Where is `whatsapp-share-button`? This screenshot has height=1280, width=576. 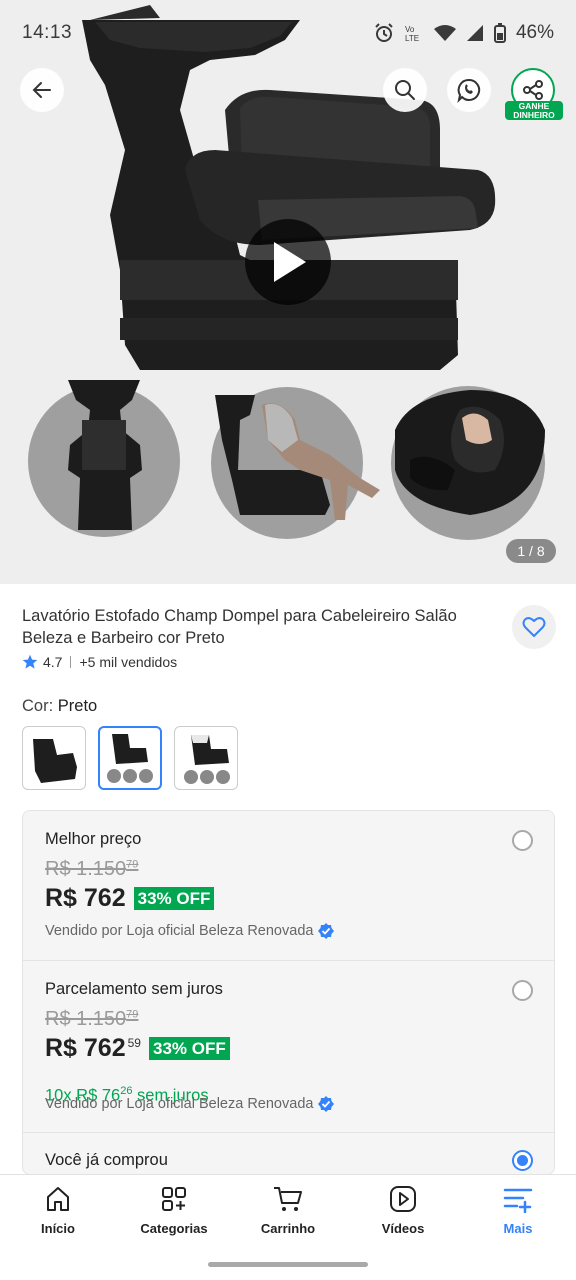 whatsapp-share-button is located at coordinates (469, 90).